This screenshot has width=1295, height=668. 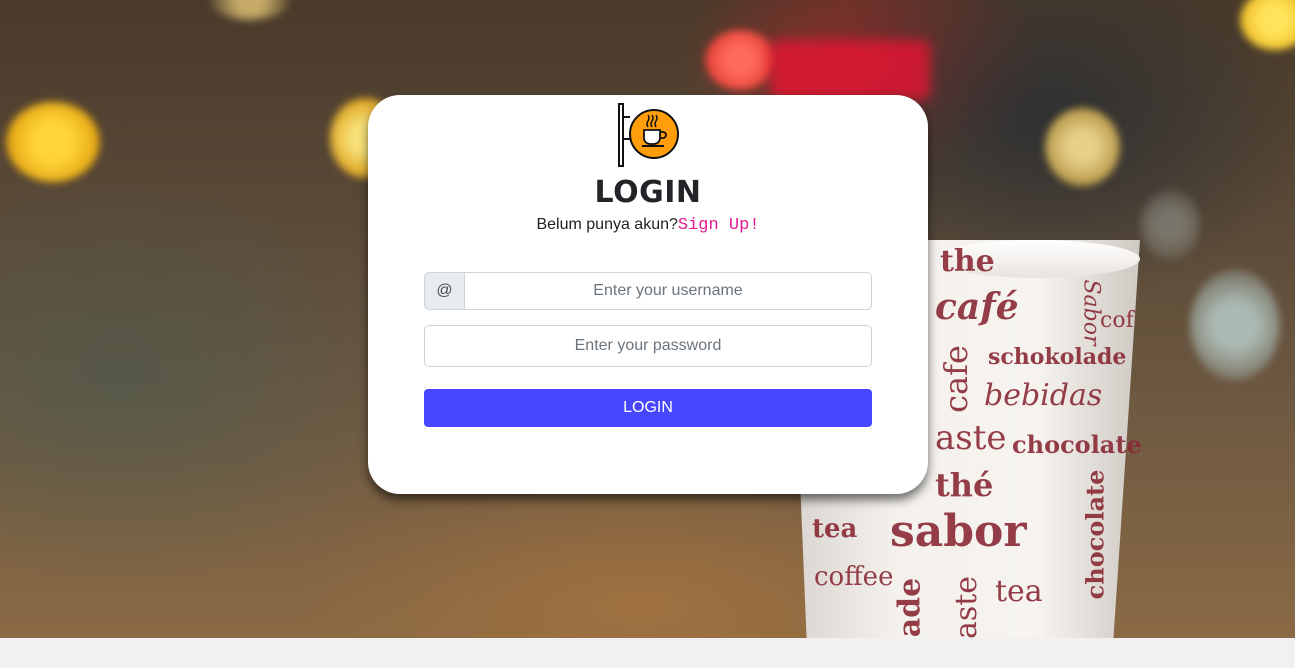 I want to click on signup-prompt-text: Belum punya akun?, so click(x=607, y=224).